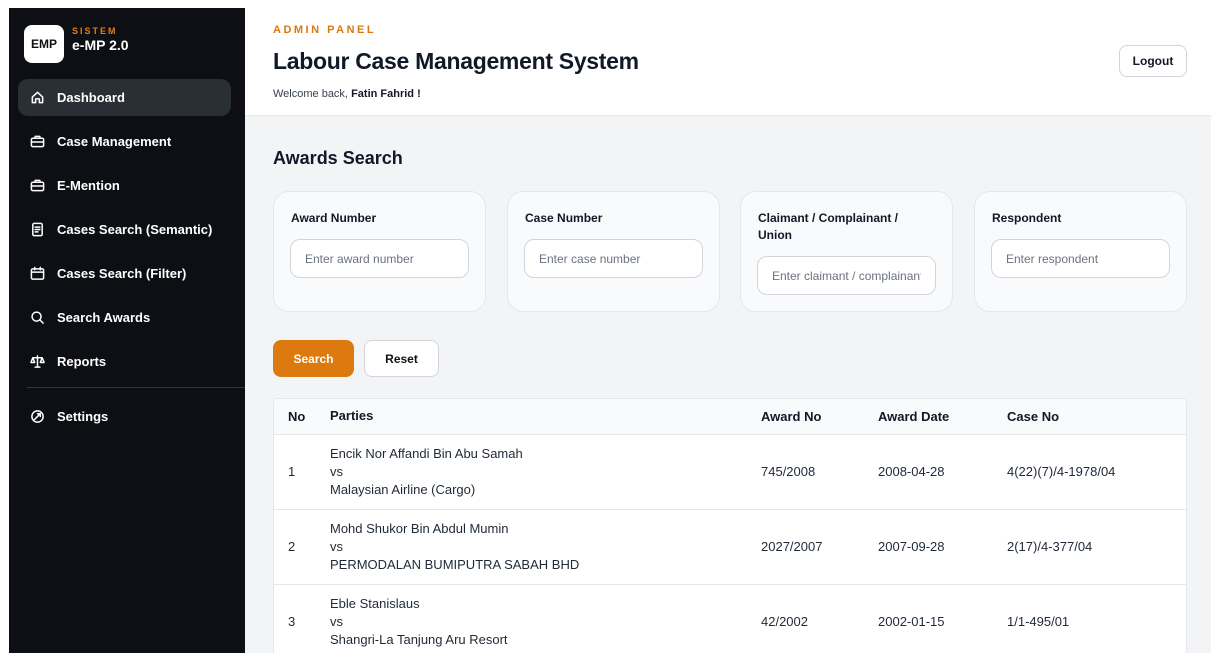 This screenshot has height=653, width=1211. Describe the element at coordinates (375, 603) in the screenshot. I see `claimant-name: Eble Stanislaus` at that location.